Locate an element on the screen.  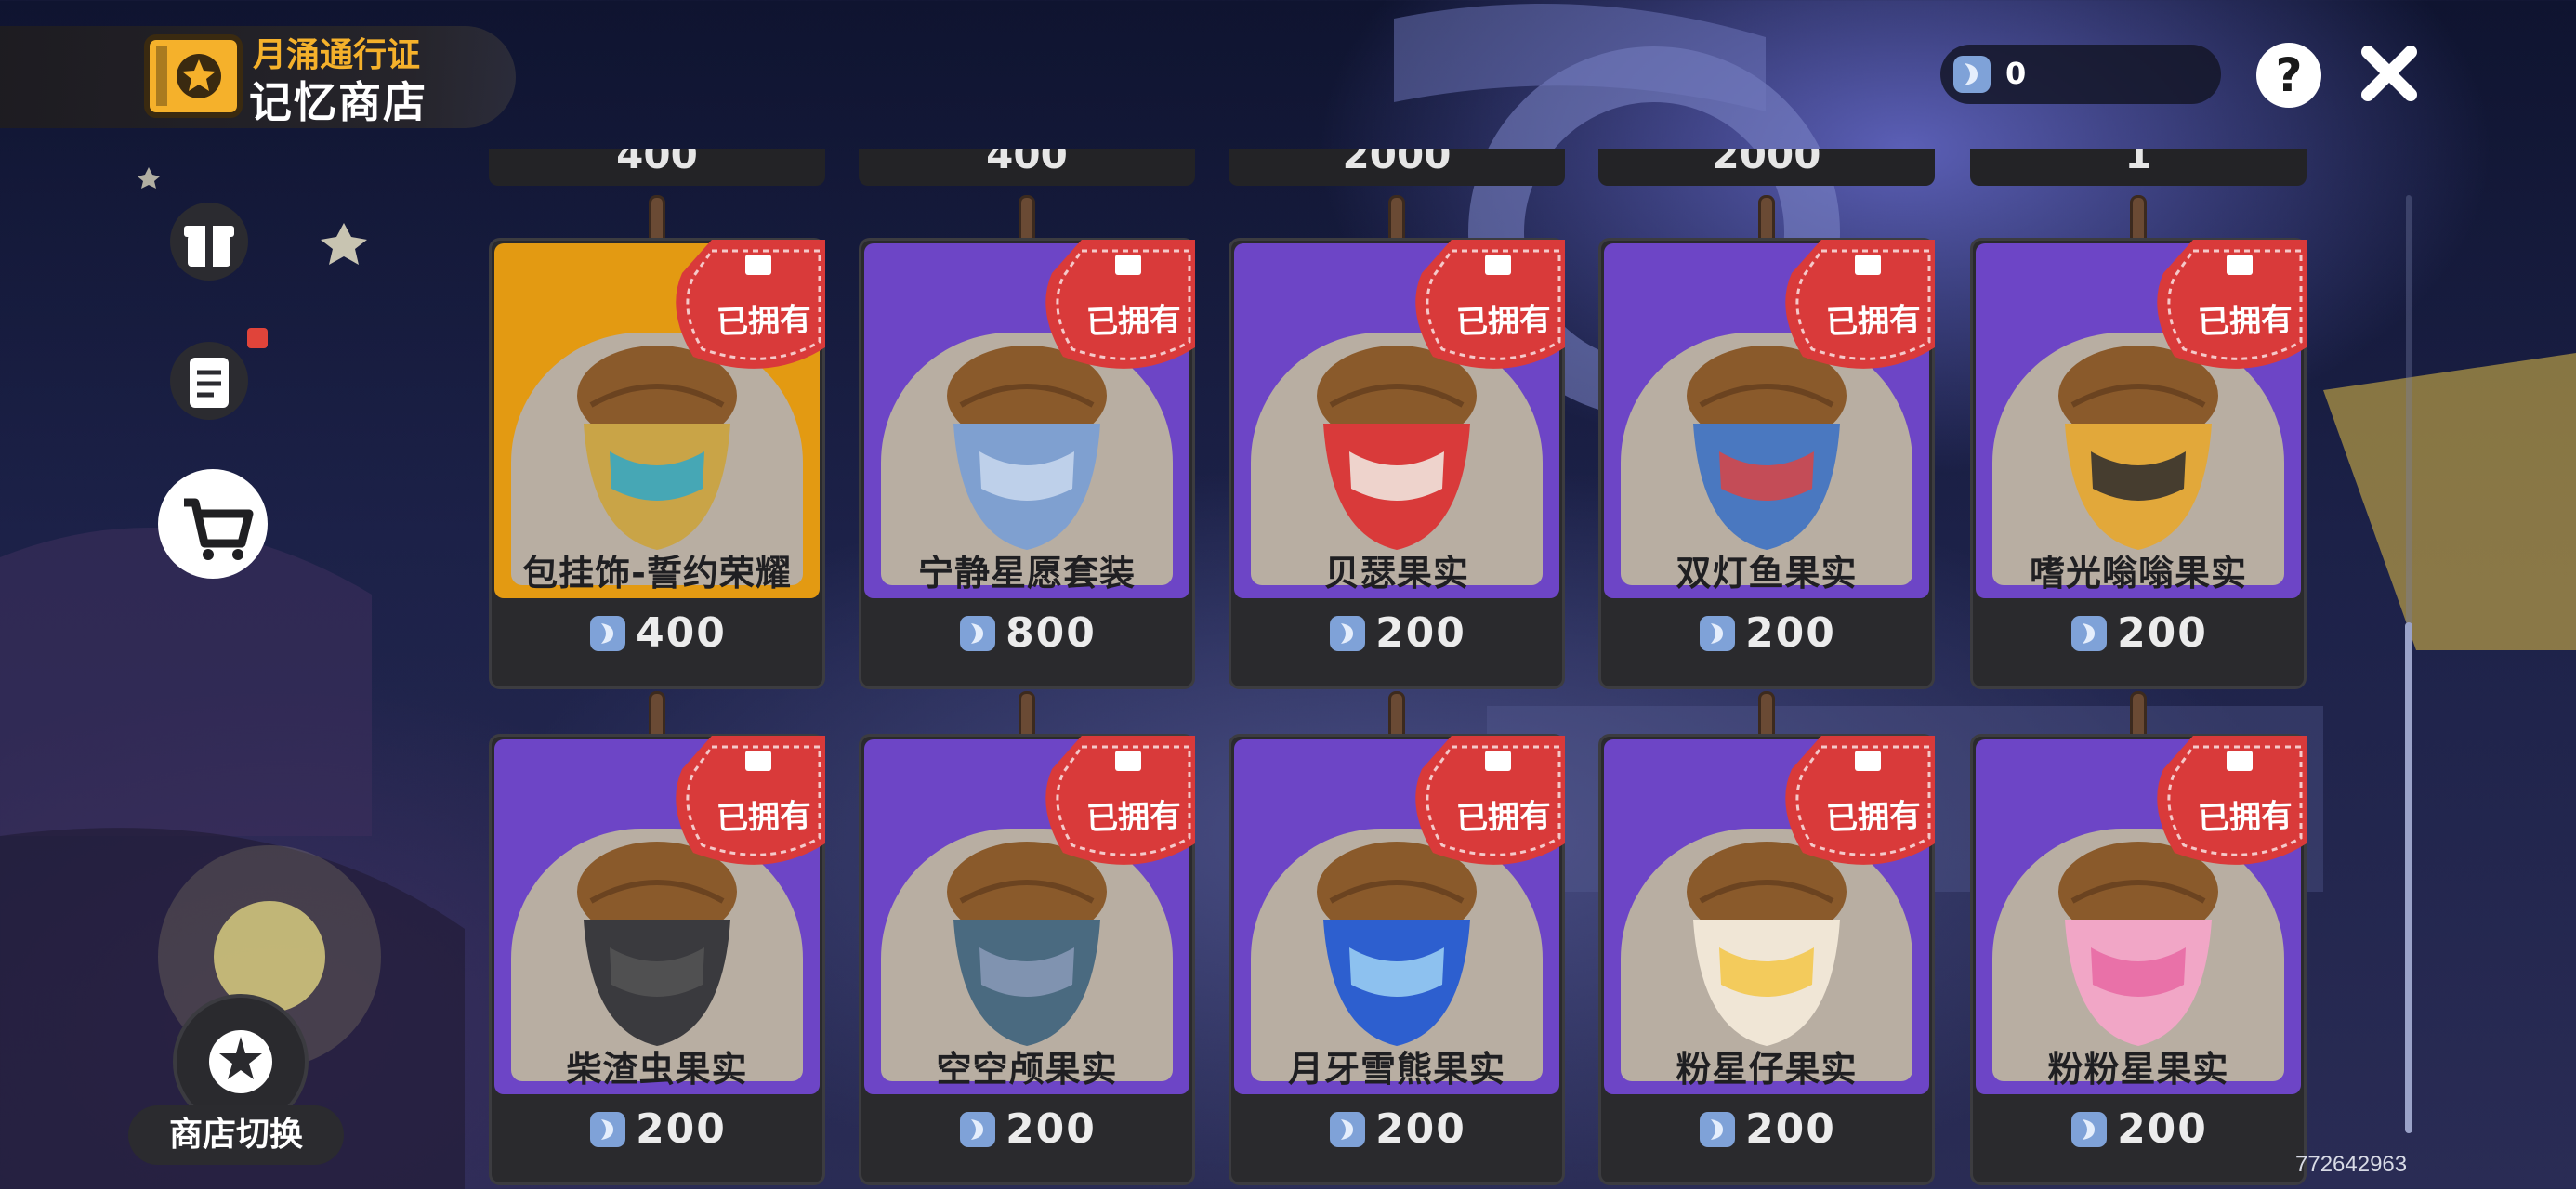
item-name: 空空颅果实 is located at coordinates (1027, 1069).